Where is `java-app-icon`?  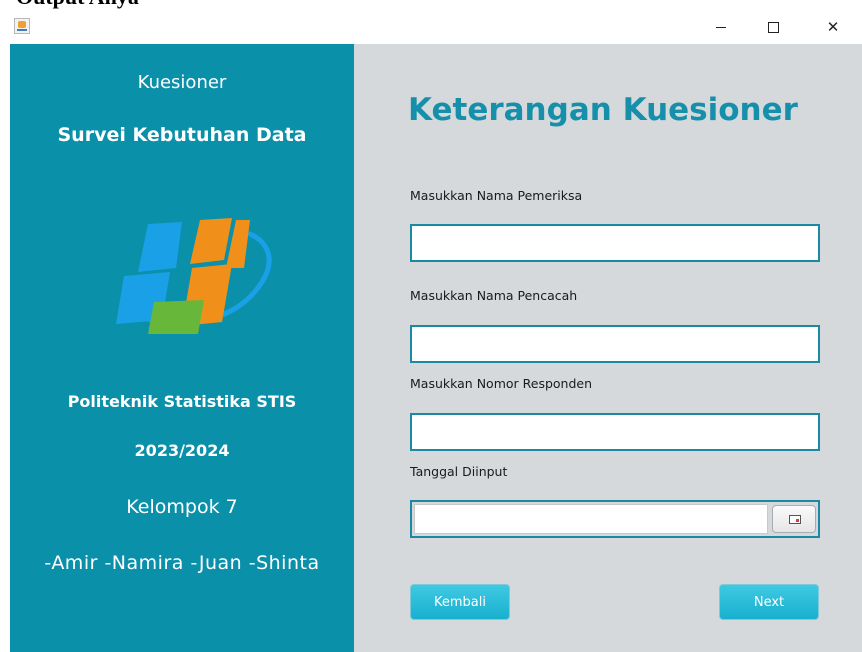 java-app-icon is located at coordinates (22, 26).